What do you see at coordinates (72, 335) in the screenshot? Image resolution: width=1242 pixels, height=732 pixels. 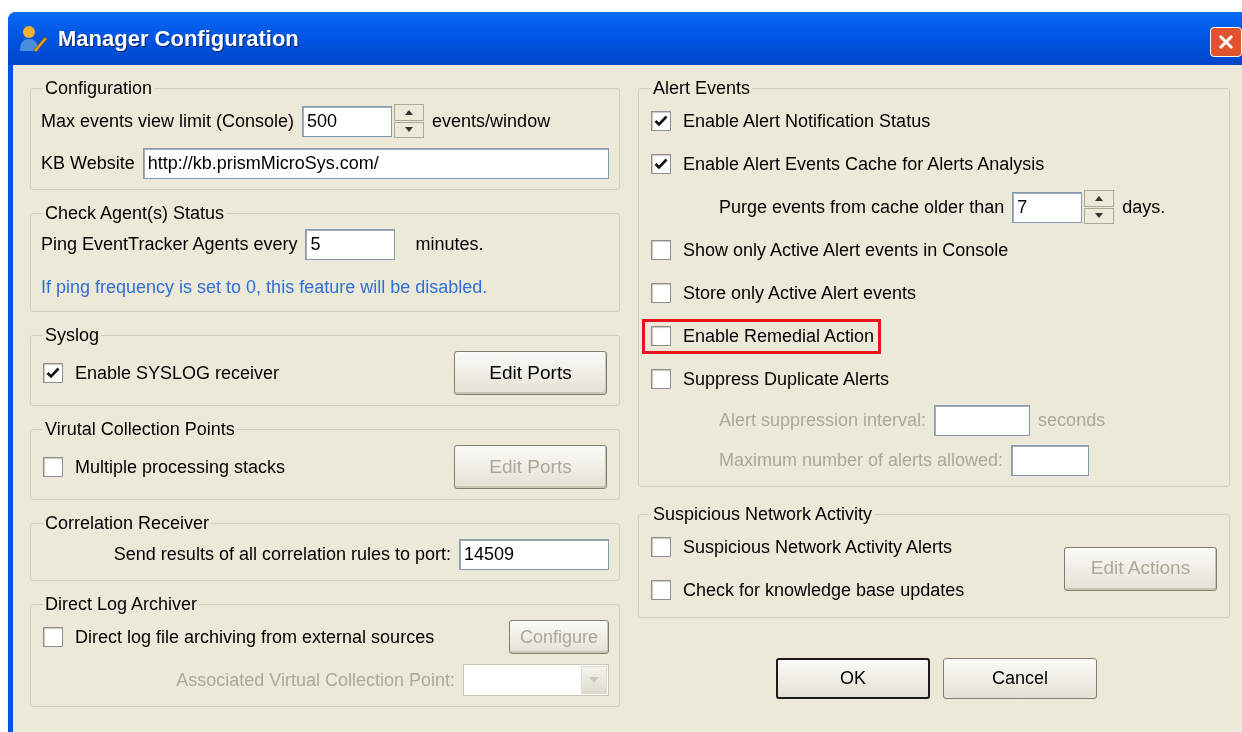 I see `group-title: Syslog` at bounding box center [72, 335].